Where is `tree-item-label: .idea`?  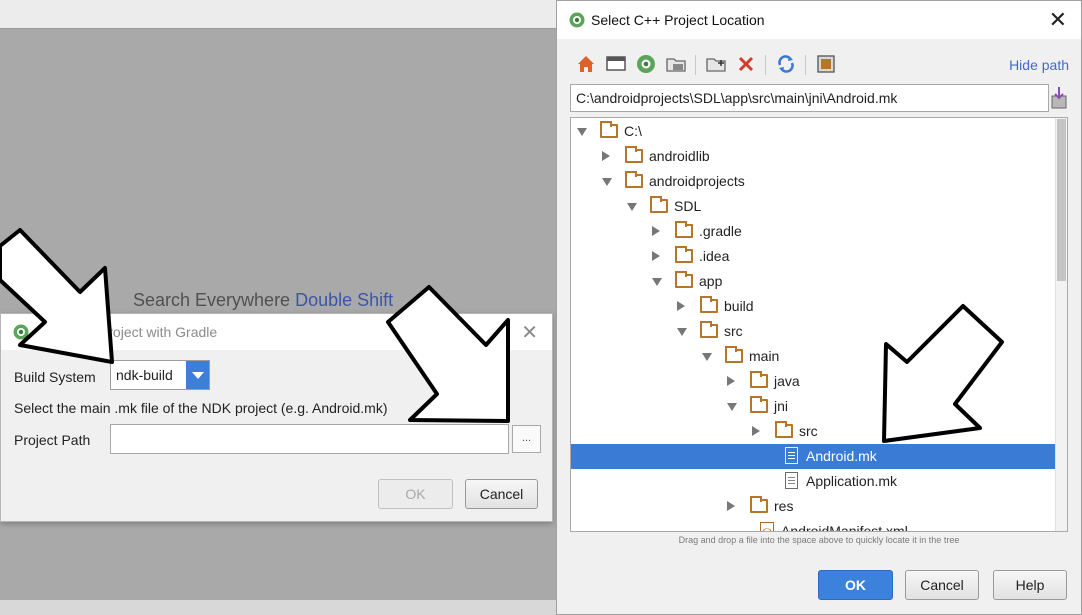
tree-item-label: .idea is located at coordinates (714, 256).